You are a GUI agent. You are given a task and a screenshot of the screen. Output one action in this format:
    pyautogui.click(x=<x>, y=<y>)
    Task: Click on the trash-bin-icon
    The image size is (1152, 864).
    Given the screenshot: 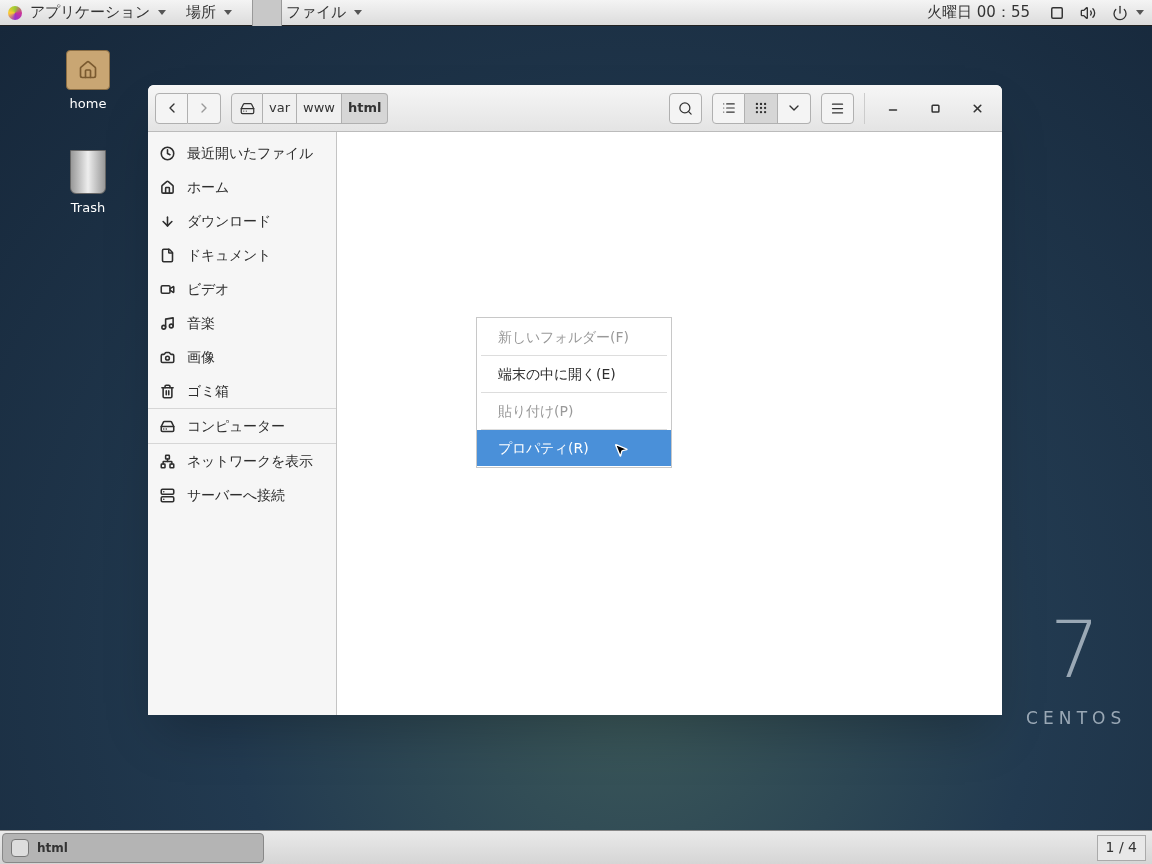 What is the action you would take?
    pyautogui.click(x=88, y=172)
    